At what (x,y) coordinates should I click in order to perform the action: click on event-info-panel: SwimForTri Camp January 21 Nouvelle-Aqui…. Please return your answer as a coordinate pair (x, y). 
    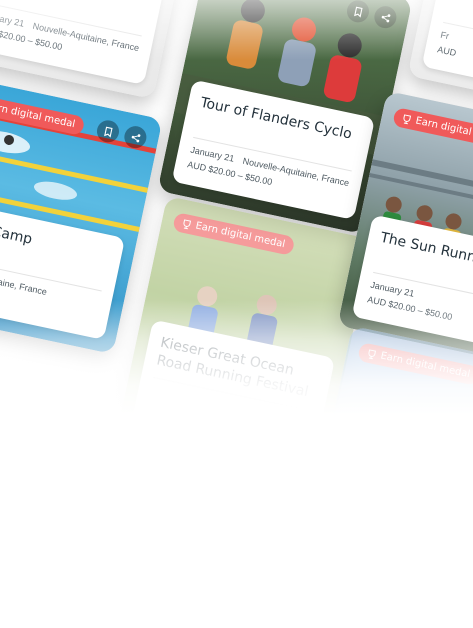
    Looking at the image, I should click on (83, 42).